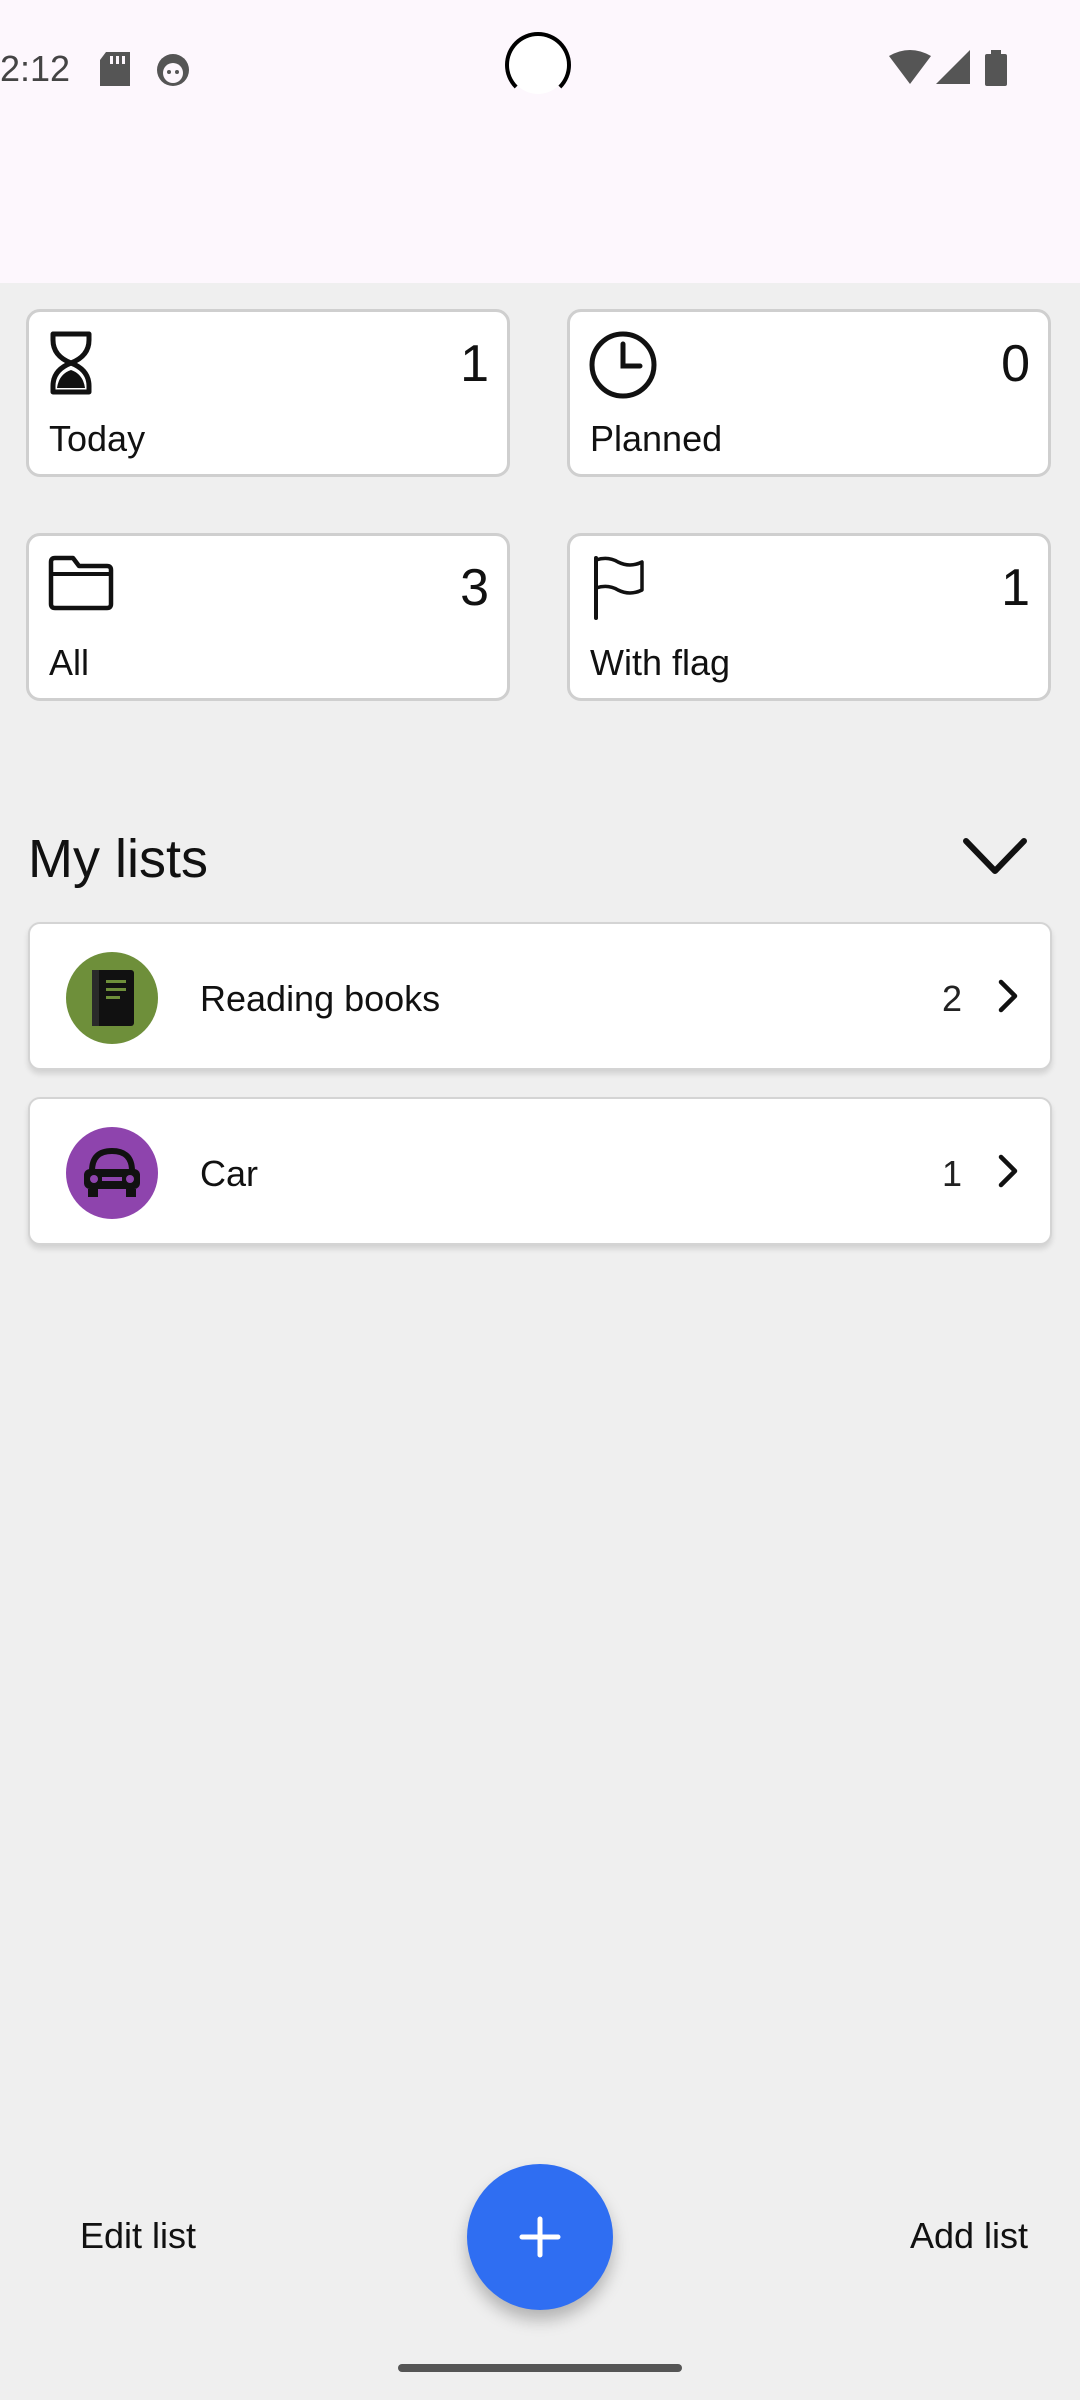 This screenshot has height=2400, width=1080. What do you see at coordinates (320, 998) in the screenshot?
I see `list-name: Reading books` at bounding box center [320, 998].